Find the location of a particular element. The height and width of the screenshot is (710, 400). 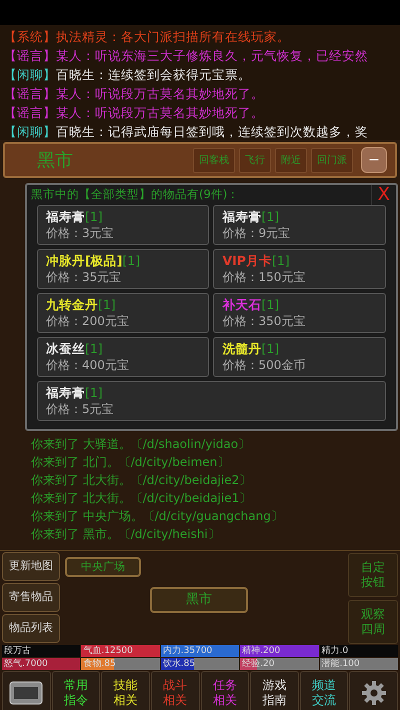

item-card: 洗髓丹[1] 价格：500金币 is located at coordinates (299, 357).